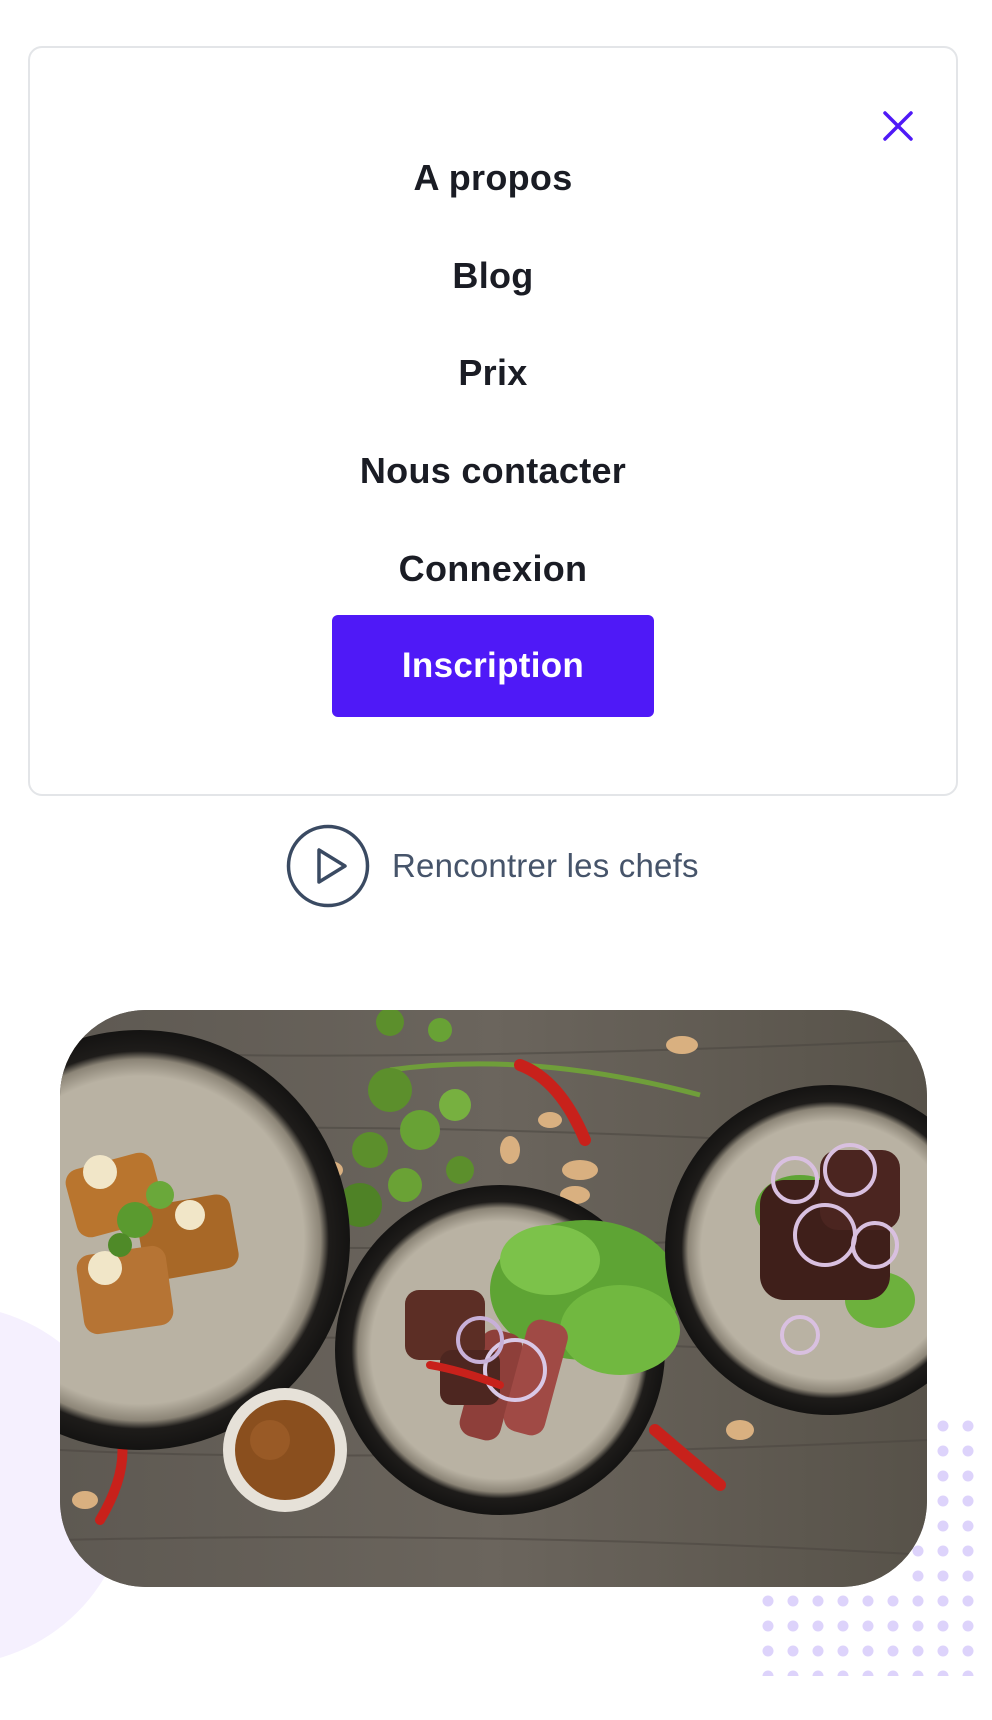 The height and width of the screenshot is (1720, 992). Describe the element at coordinates (328, 866) in the screenshot. I see `play-circle-icon` at that location.